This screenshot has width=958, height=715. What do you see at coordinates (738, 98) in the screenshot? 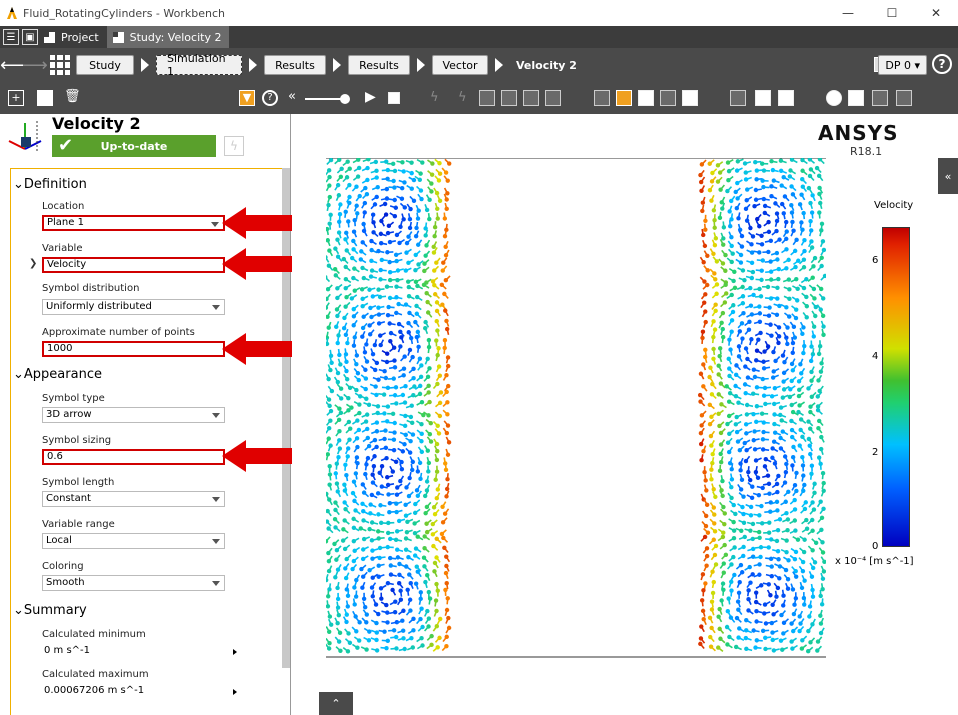
I see `camera-icon` at bounding box center [738, 98].